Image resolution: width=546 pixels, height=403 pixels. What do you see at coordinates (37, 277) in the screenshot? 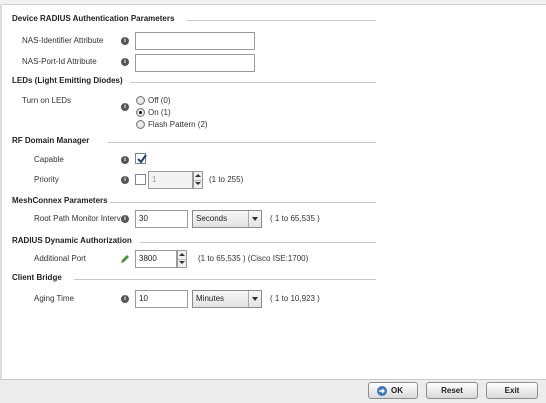
I see `section-title: Client Bridge` at bounding box center [37, 277].